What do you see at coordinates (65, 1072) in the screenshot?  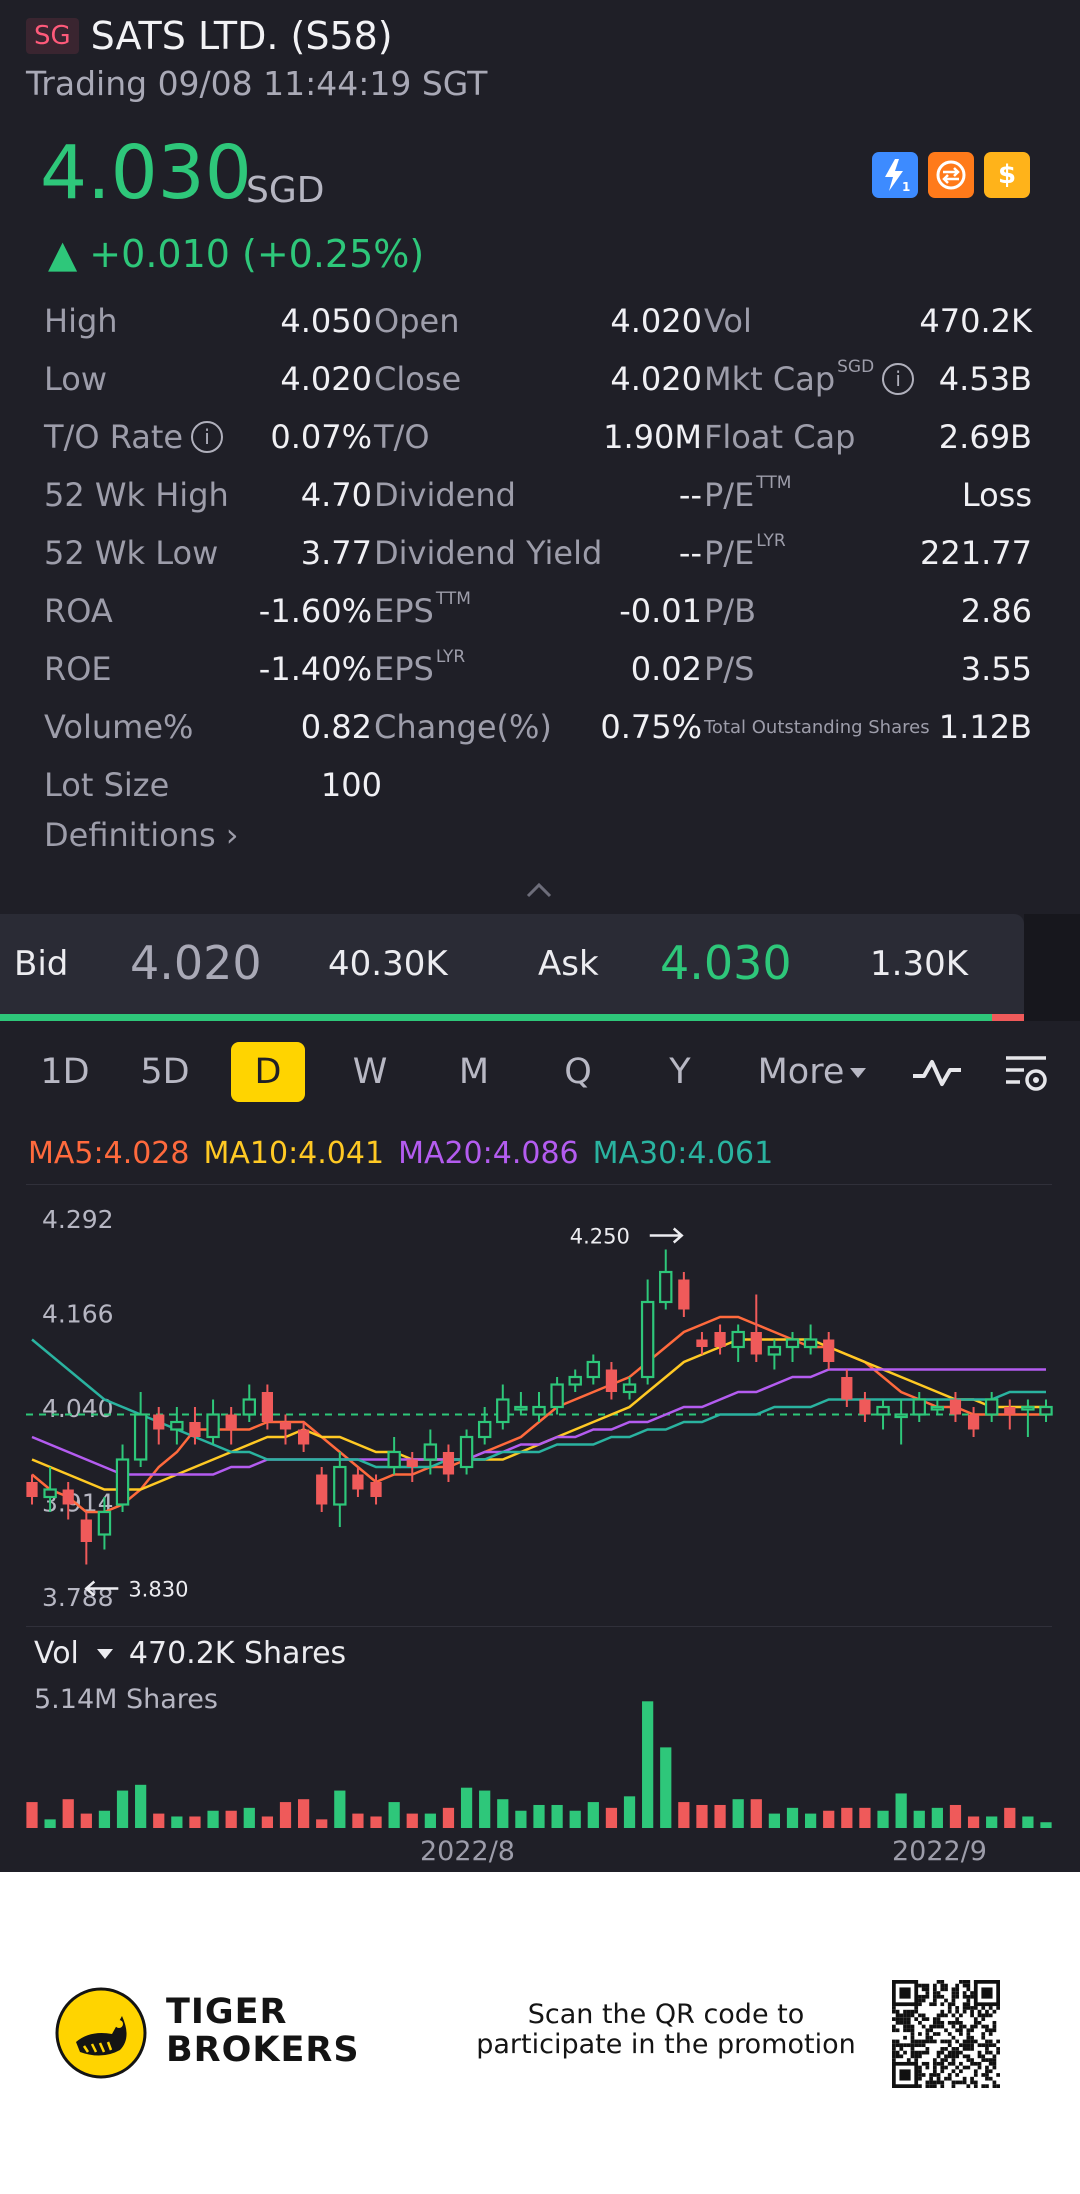 I see `tab-1d: 1D` at bounding box center [65, 1072].